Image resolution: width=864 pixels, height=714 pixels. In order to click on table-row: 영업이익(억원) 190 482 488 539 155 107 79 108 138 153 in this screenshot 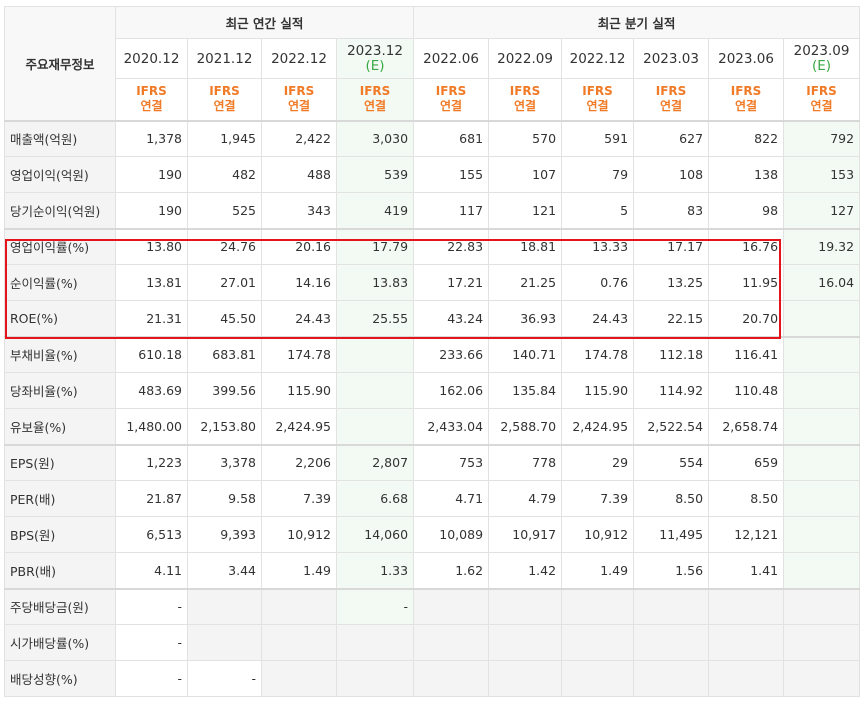, I will do `click(432, 174)`.